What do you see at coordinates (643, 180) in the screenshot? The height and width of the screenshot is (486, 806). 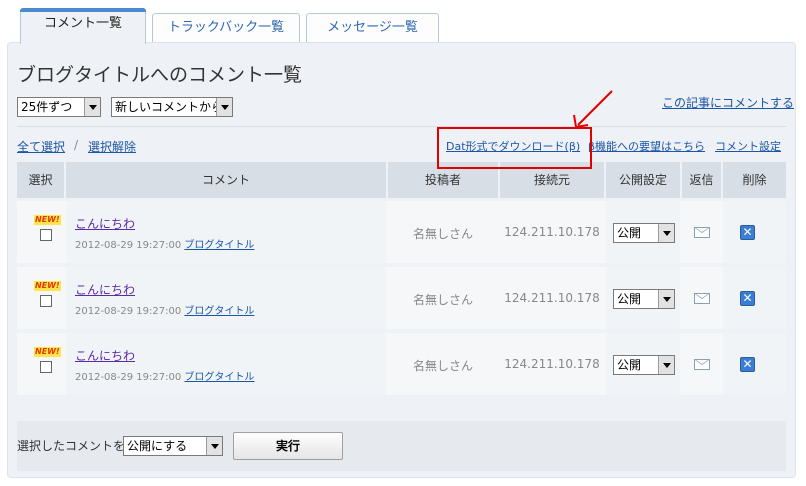 I see `header-publish: 公開設定` at bounding box center [643, 180].